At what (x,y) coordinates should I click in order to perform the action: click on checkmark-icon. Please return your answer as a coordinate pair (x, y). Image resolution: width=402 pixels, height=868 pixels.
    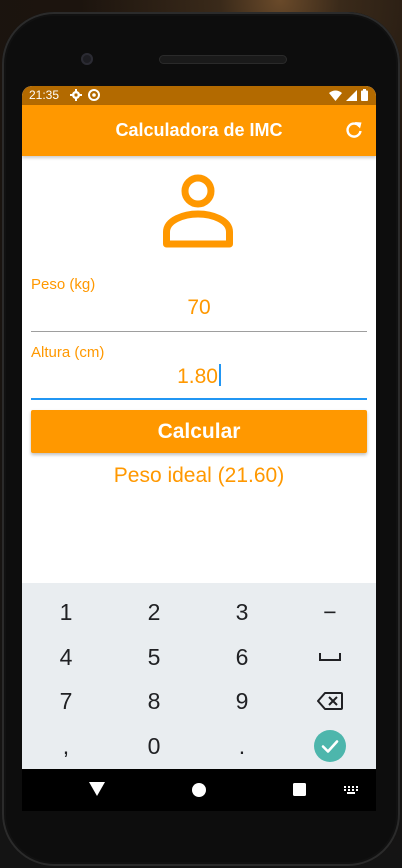
    Looking at the image, I should click on (330, 746).